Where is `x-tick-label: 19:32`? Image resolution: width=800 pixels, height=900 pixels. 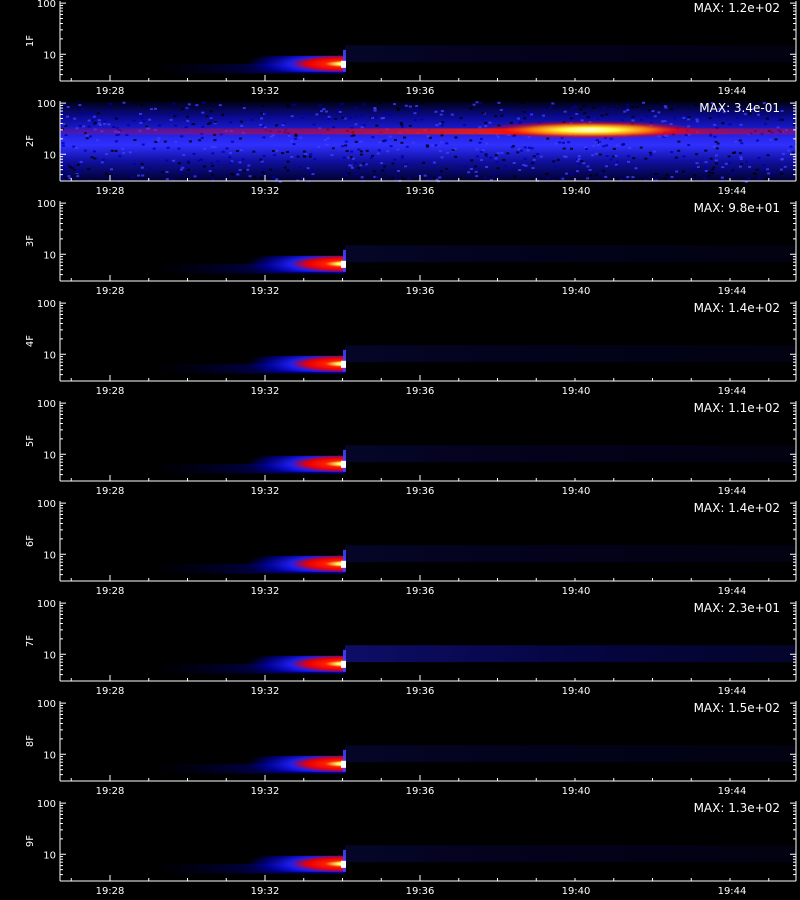 x-tick-label: 19:32 is located at coordinates (265, 891).